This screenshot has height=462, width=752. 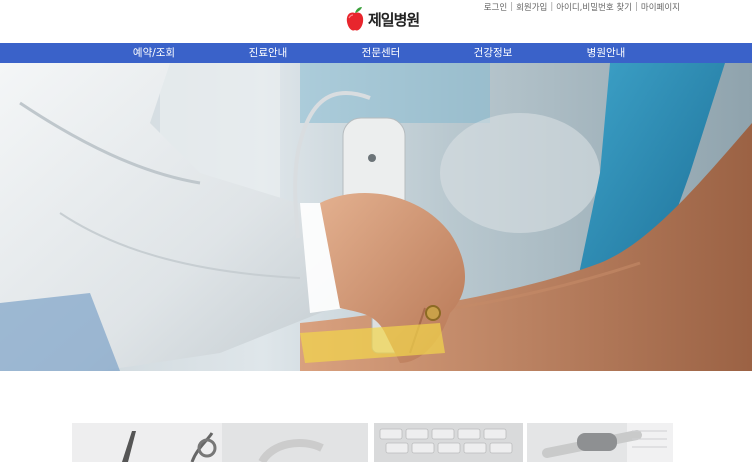 I want to click on nav-item-health-info: 건강정보, so click(x=493, y=53).